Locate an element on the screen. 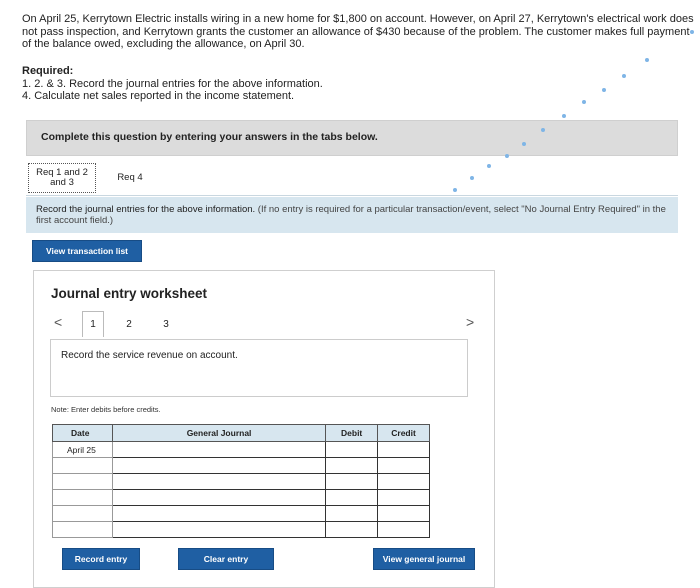 The height and width of the screenshot is (588, 700). required-title: Required: is located at coordinates (48, 71).